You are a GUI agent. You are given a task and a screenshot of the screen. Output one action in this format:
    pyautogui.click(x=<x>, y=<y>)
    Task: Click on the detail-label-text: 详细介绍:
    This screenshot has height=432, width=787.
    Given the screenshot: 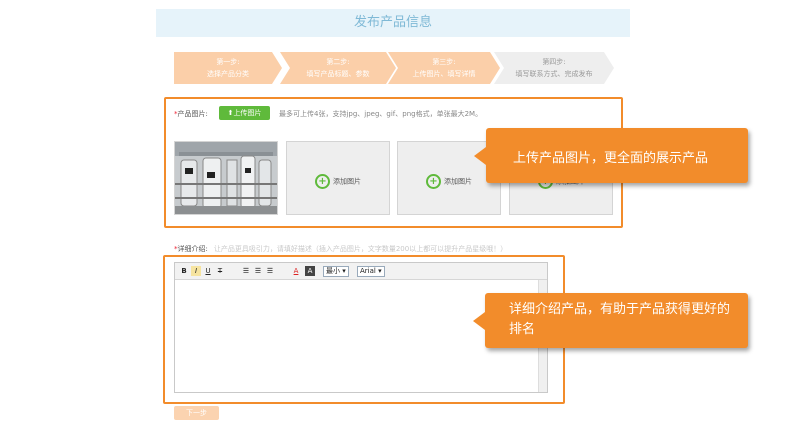 What is the action you would take?
    pyautogui.click(x=192, y=249)
    